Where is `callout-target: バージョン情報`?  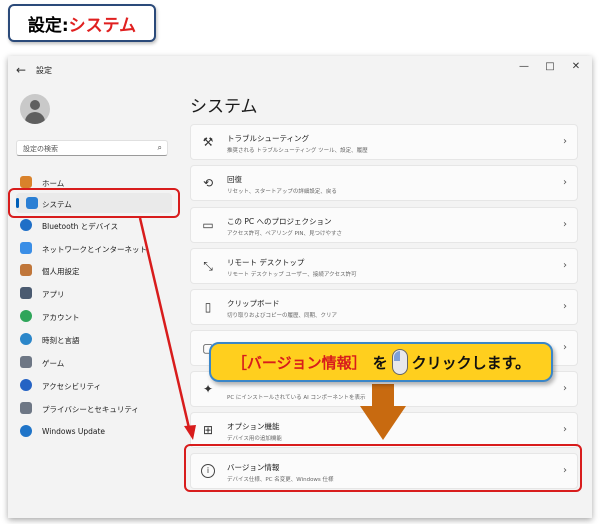 callout-target: バージョン情報 is located at coordinates (299, 362).